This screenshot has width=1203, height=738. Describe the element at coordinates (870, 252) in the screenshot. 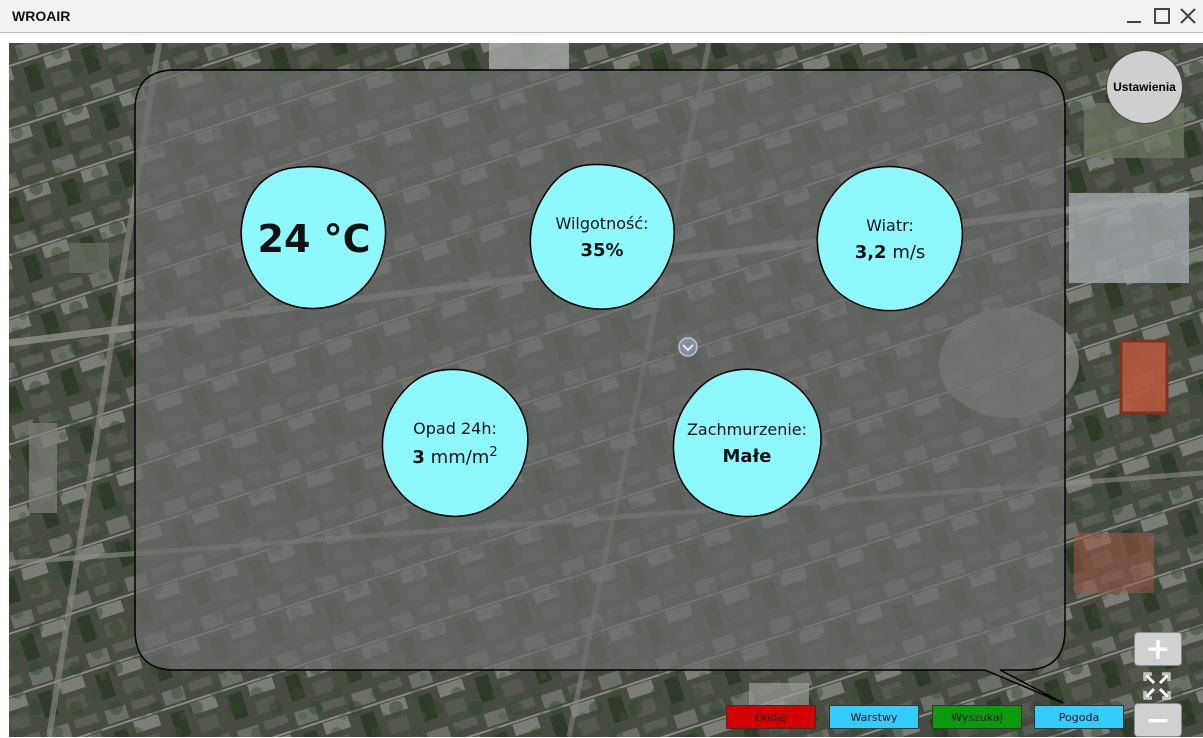

I see `wind-value: 3,2` at that location.